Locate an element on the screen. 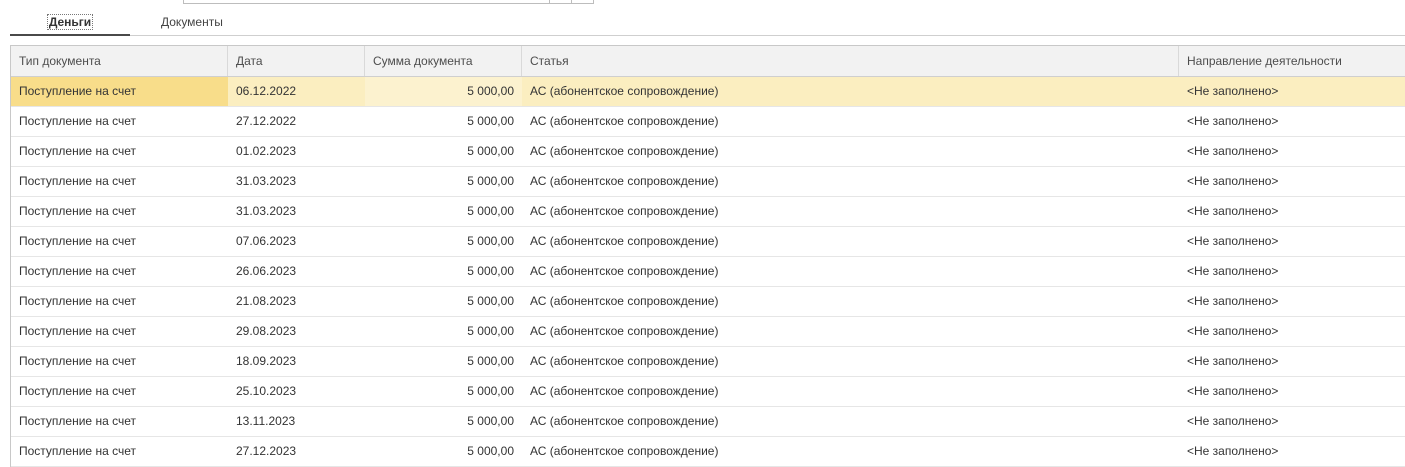  tab-money: Деньги is located at coordinates (70, 24).